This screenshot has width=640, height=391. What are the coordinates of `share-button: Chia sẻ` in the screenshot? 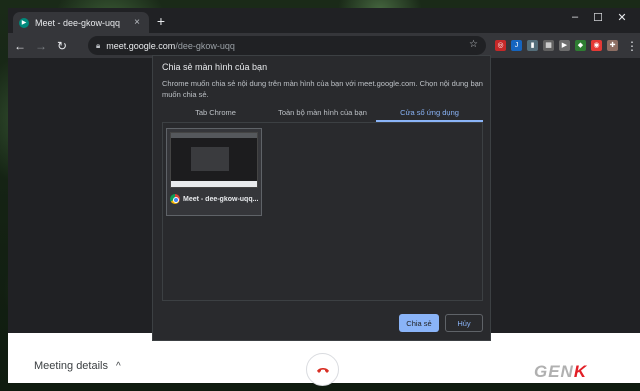 It's located at (419, 323).